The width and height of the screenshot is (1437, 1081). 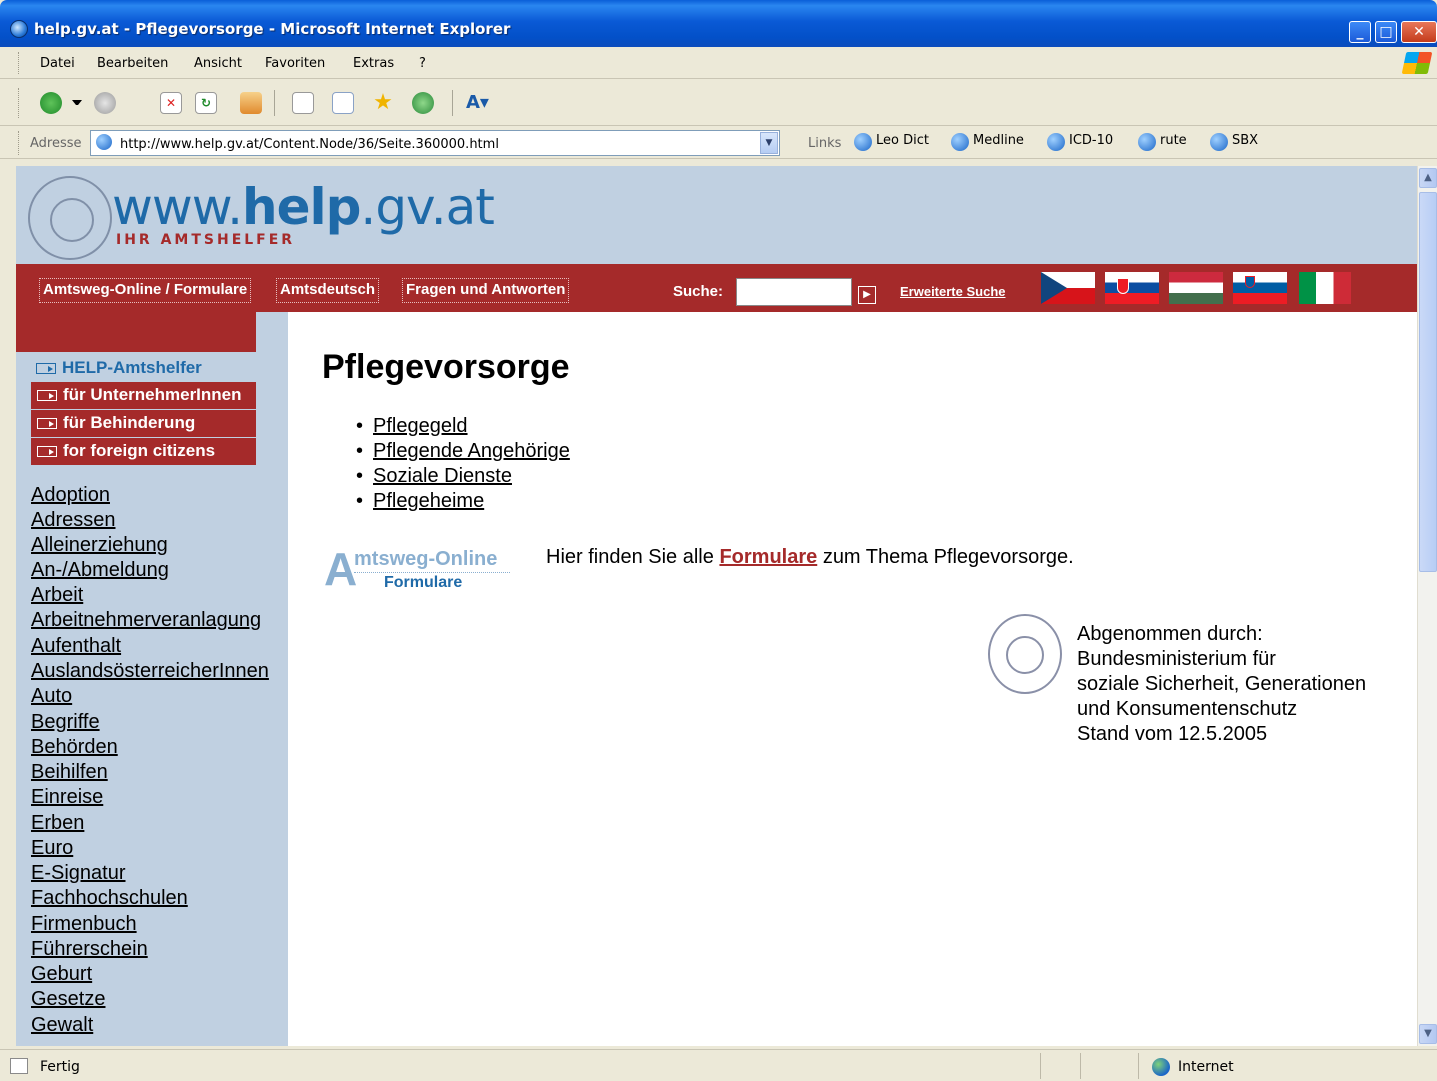 I want to click on page-ie-icon, so click(x=104, y=142).